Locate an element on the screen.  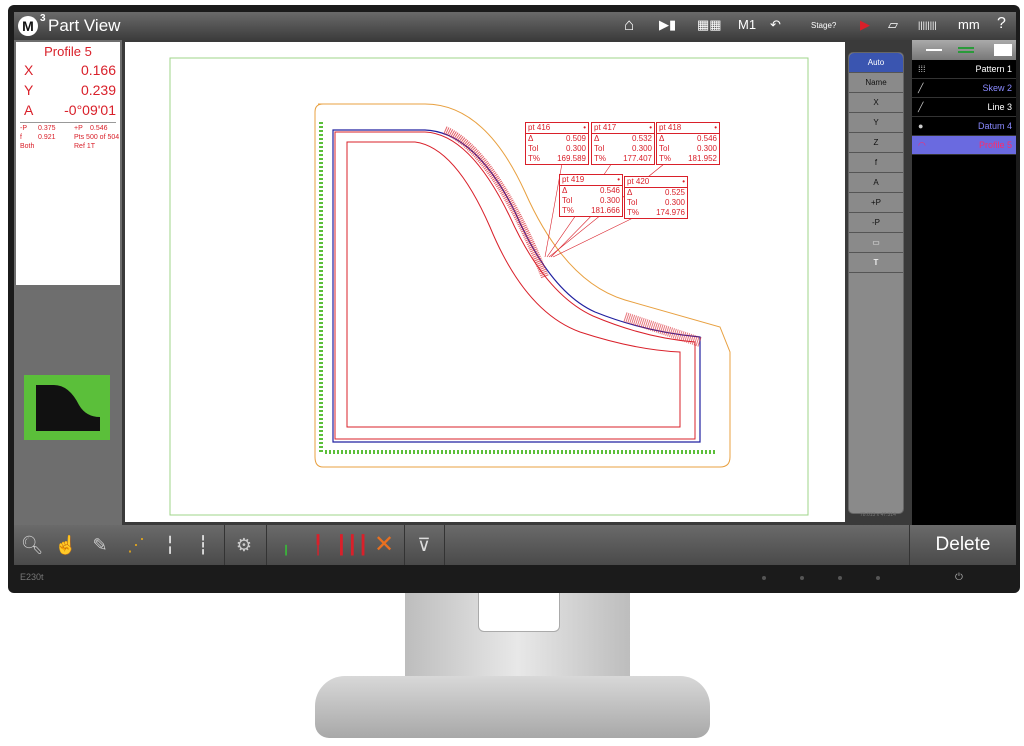
feature-item: ⁞⁞⁞ Pattern 1 is located at coordinates (964, 69).